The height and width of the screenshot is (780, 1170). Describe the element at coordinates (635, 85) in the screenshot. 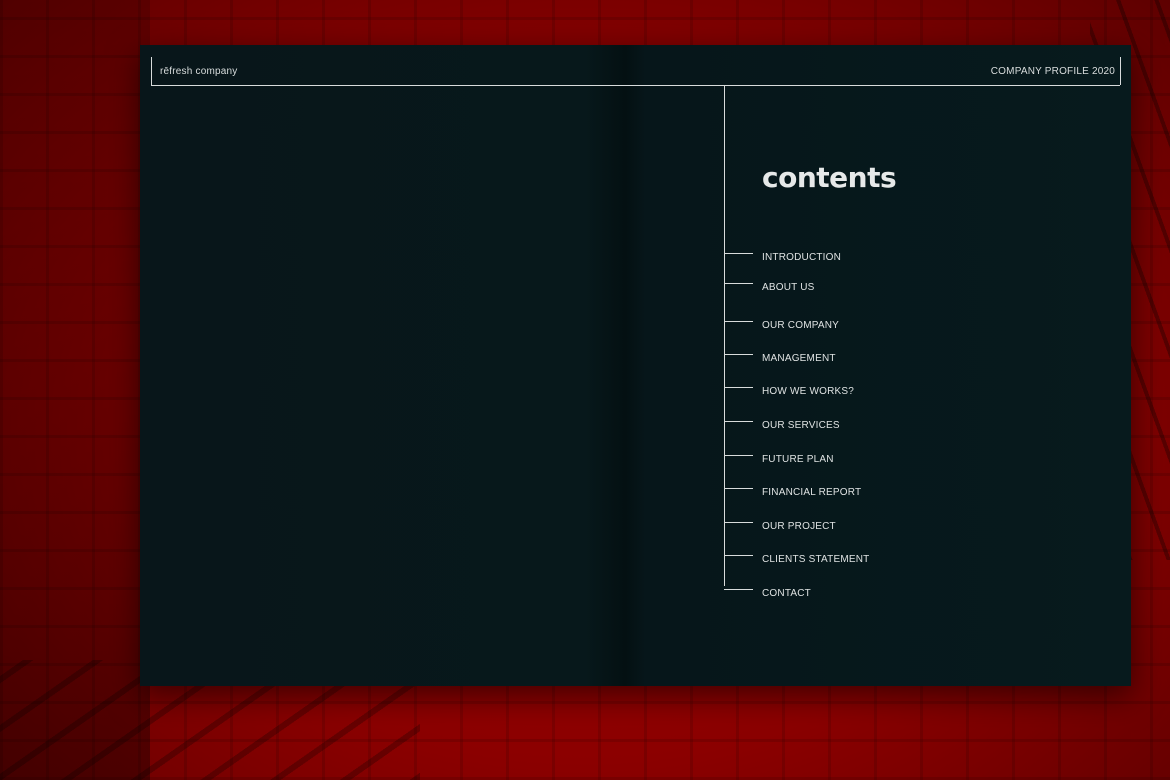

I see `header-rule` at that location.